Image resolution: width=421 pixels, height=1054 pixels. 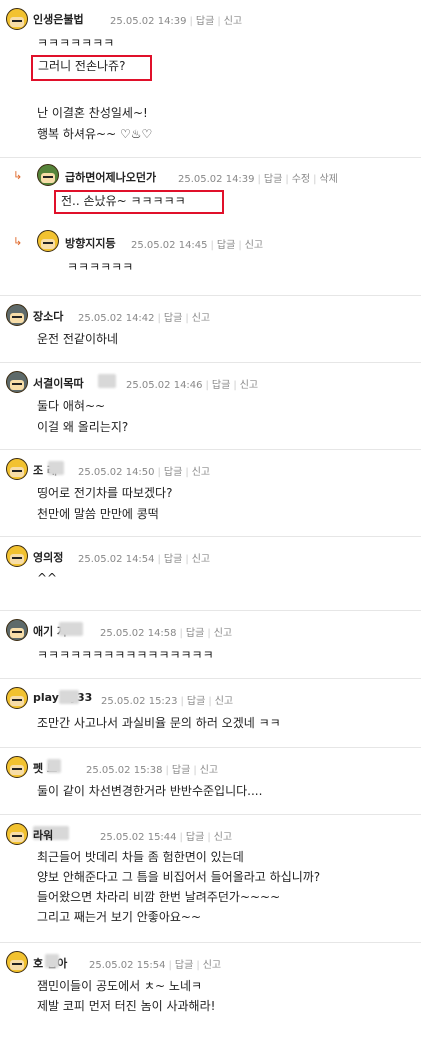 I want to click on comment-time: 25.05.02 15:38, so click(x=124, y=770).